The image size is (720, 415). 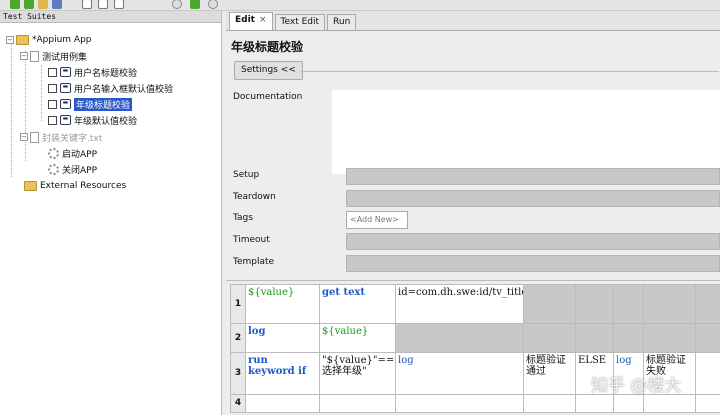 I want to click on tree-item-label: 启动APP, so click(x=80, y=154).